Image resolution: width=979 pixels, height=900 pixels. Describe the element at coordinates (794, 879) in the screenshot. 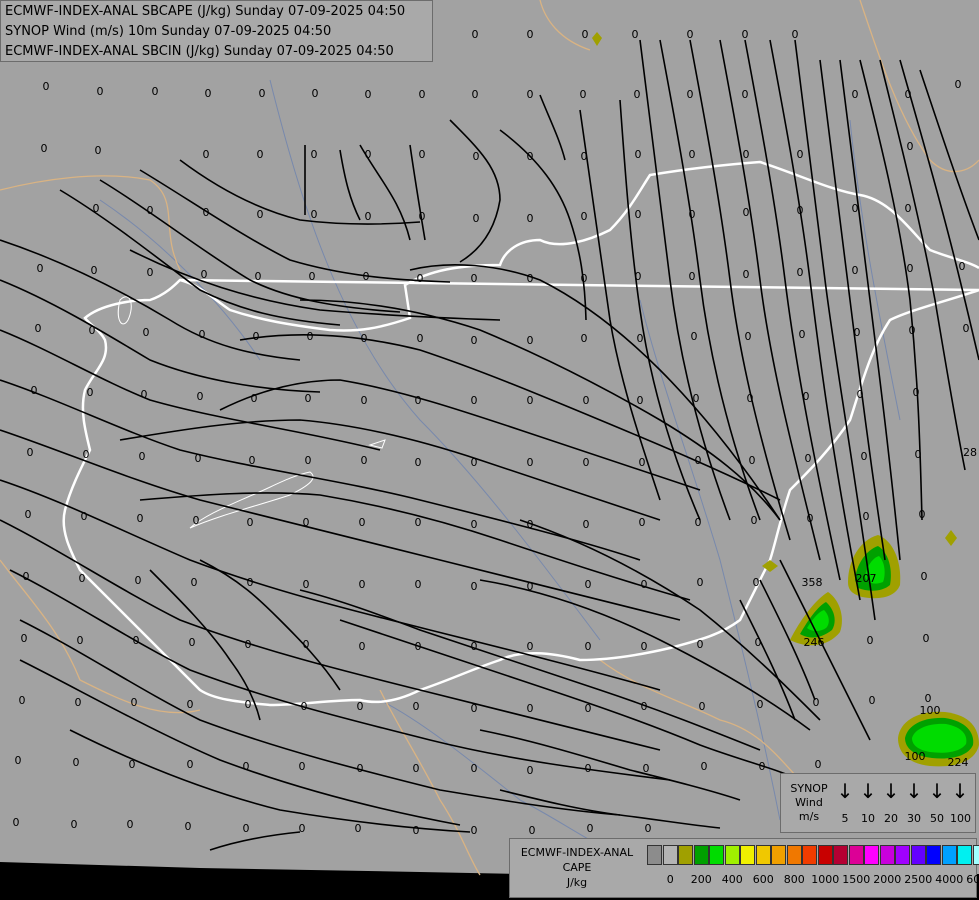

I see `cape-tick-label: 800` at that location.